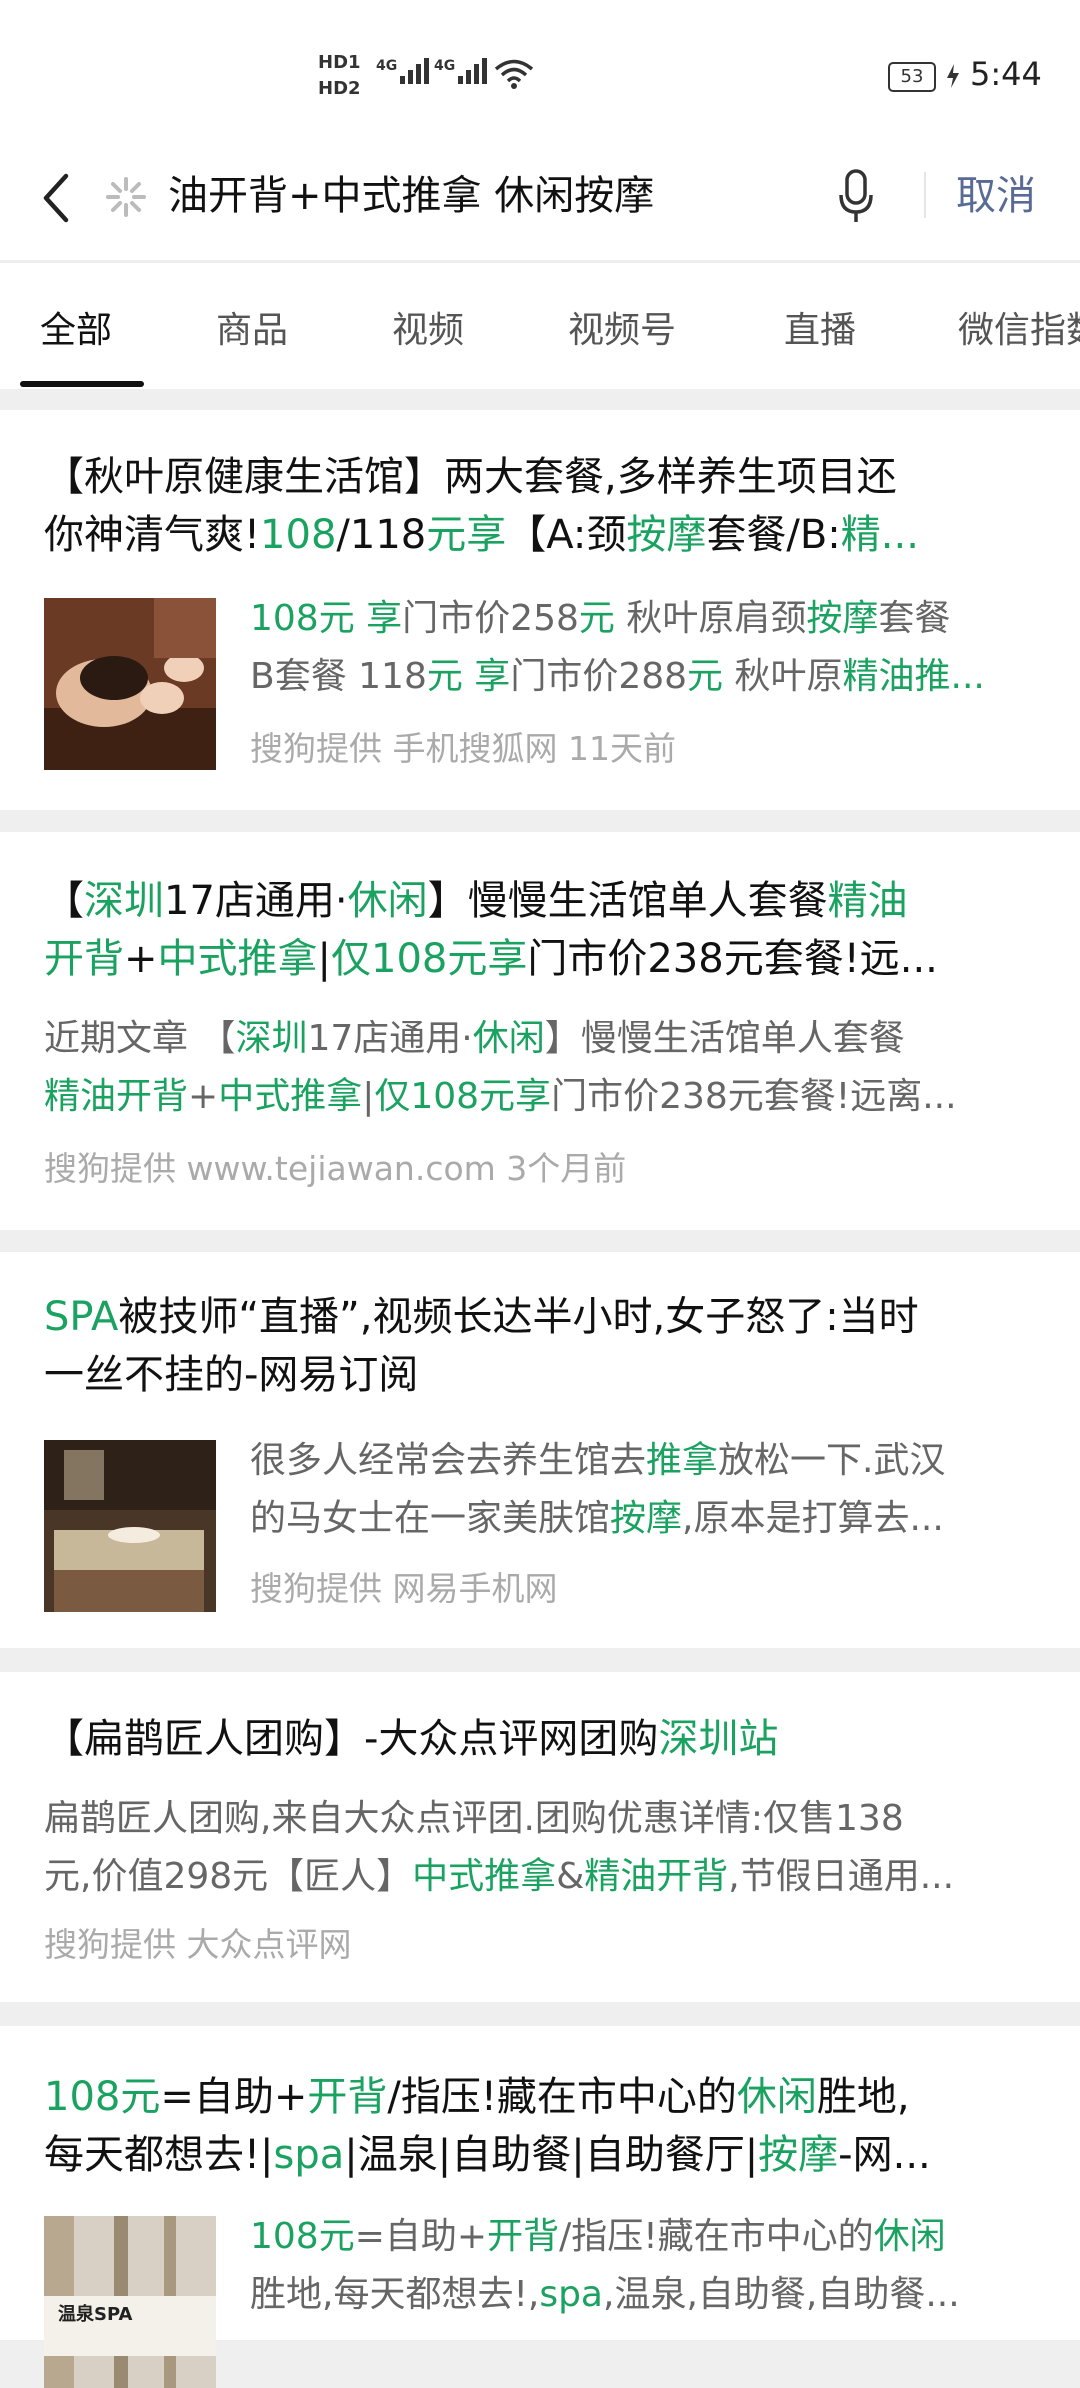 This screenshot has width=1080, height=2388. I want to click on search-input: 油开背+中式推拿 休闲按摩, so click(411, 196).